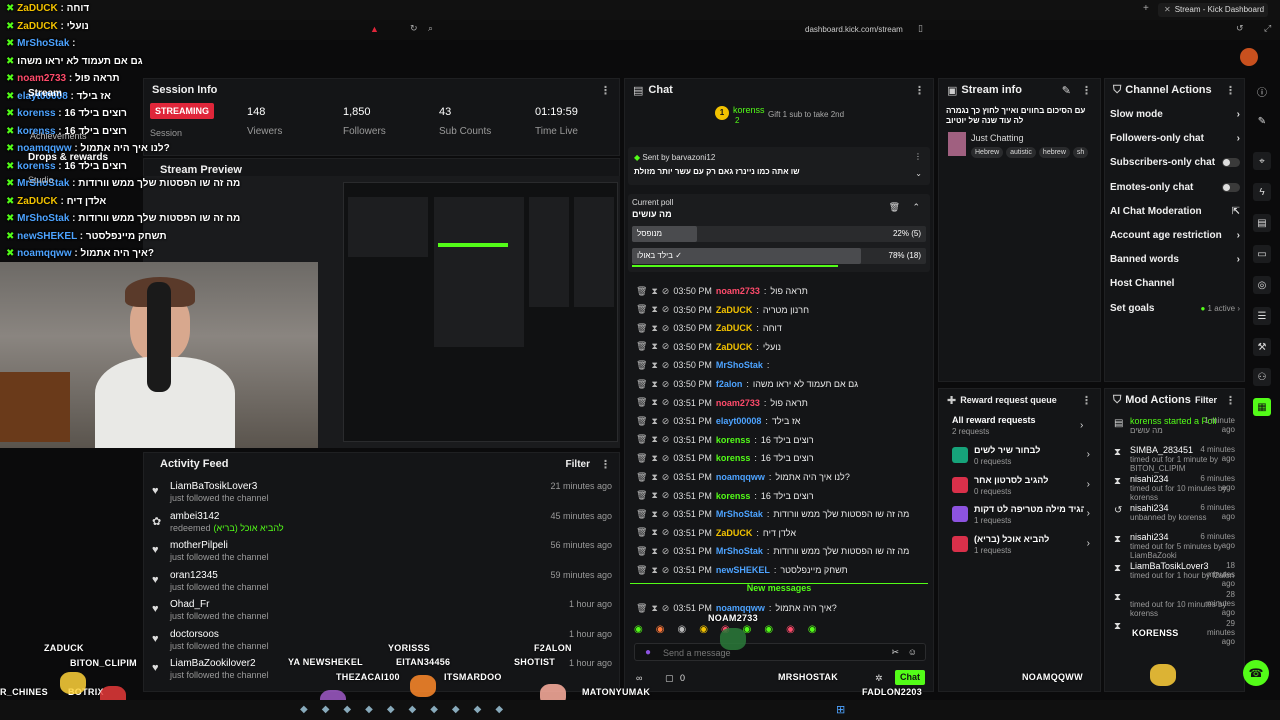 The width and height of the screenshot is (1280, 720). I want to click on emoji-icon: ☺, so click(912, 652).